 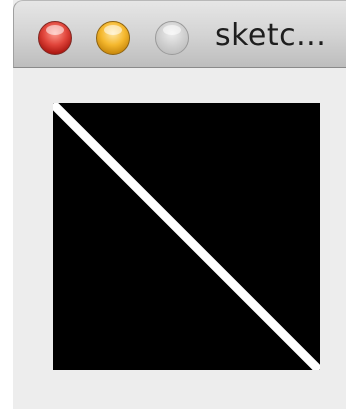 What do you see at coordinates (55, 38) in the screenshot?
I see `close-button` at bounding box center [55, 38].